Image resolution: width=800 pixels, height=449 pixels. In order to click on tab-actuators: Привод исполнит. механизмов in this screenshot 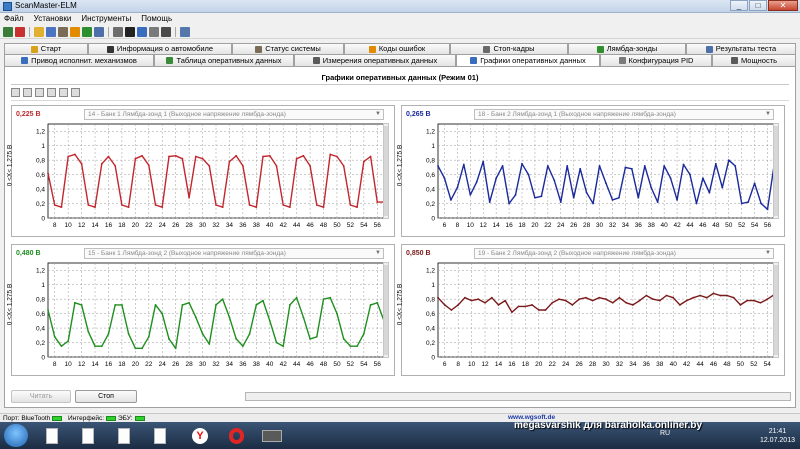, I will do `click(79, 60)`.